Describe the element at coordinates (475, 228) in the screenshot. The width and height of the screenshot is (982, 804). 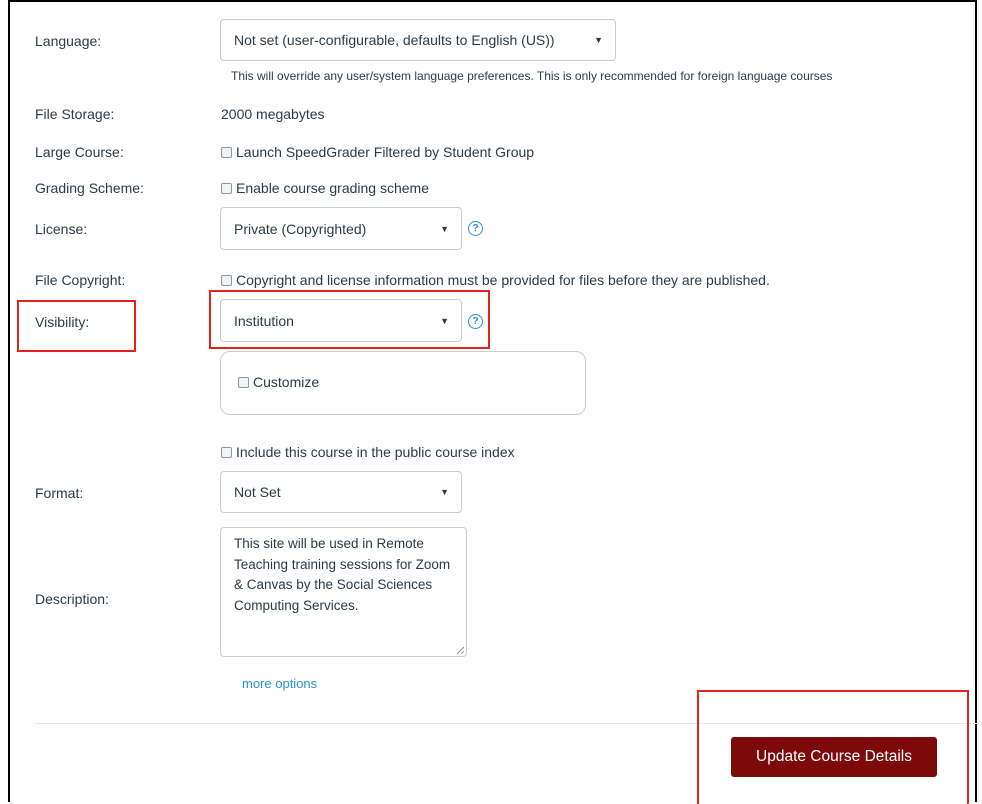
I see `license-help-icon: ?` at that location.